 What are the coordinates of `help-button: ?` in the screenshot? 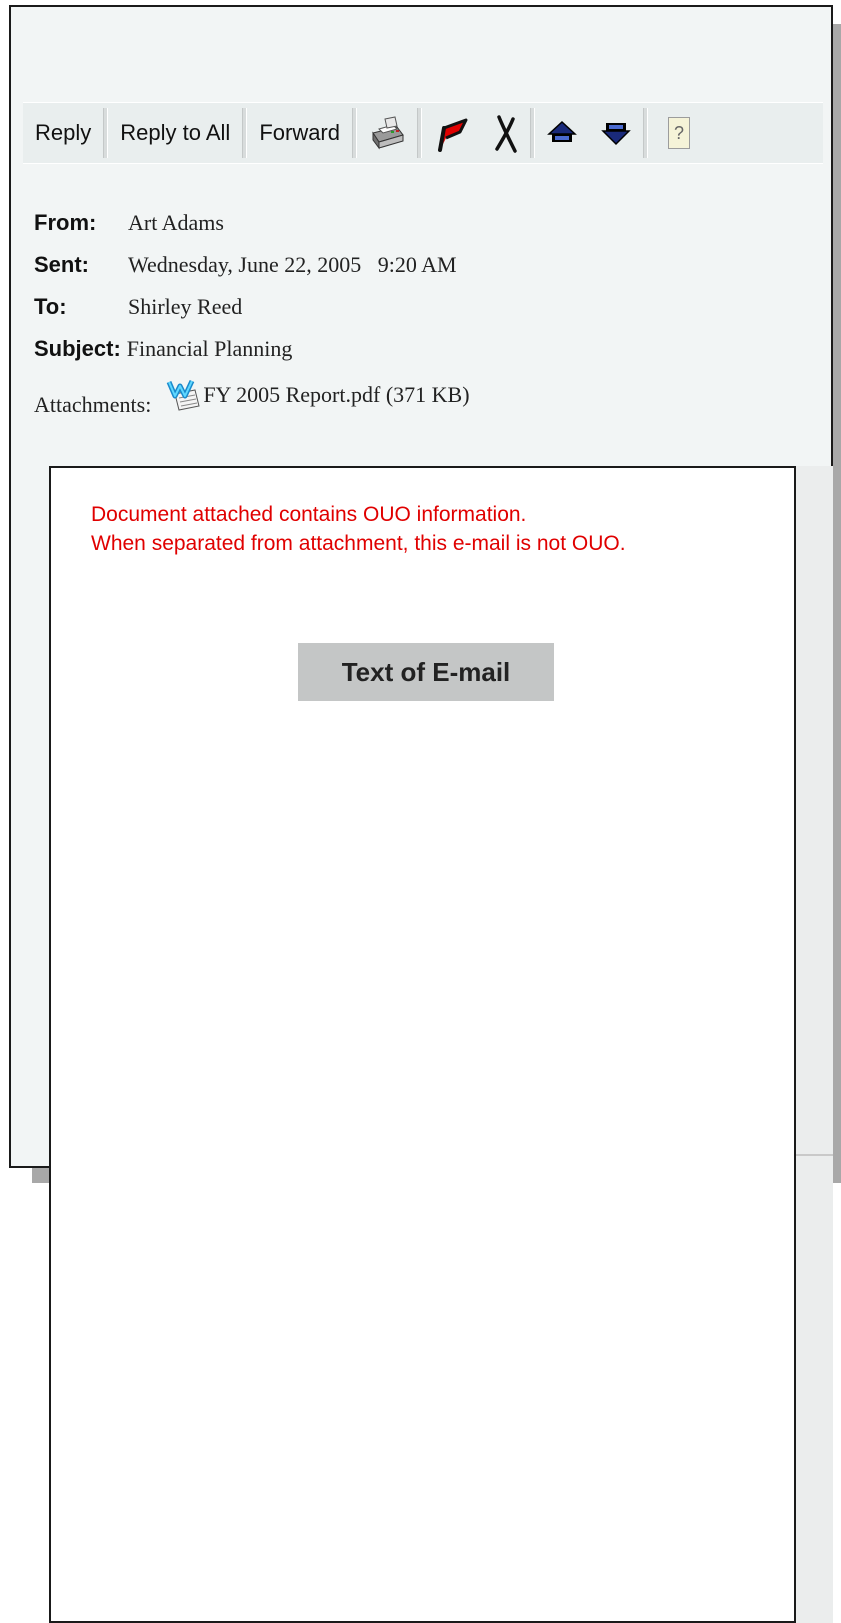 It's located at (679, 133).